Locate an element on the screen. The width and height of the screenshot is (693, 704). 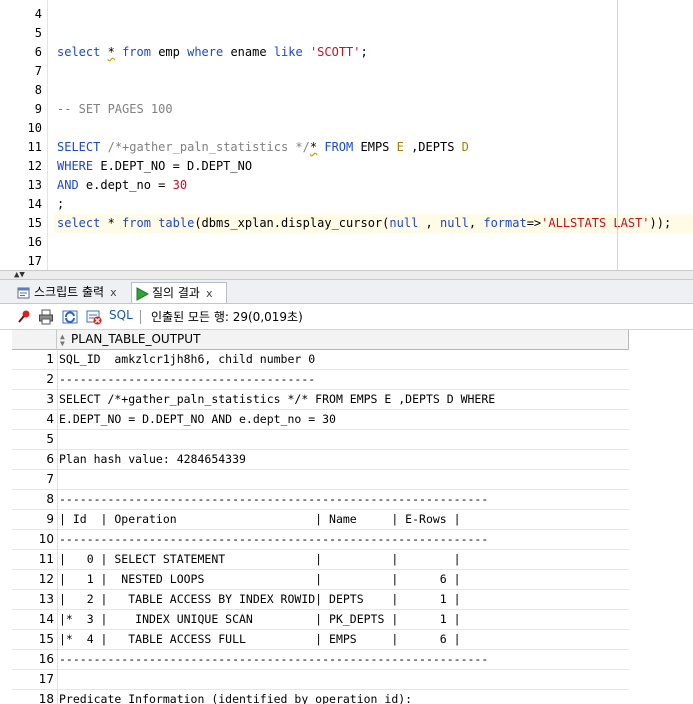
row-number: 5 is located at coordinates (50, 439).